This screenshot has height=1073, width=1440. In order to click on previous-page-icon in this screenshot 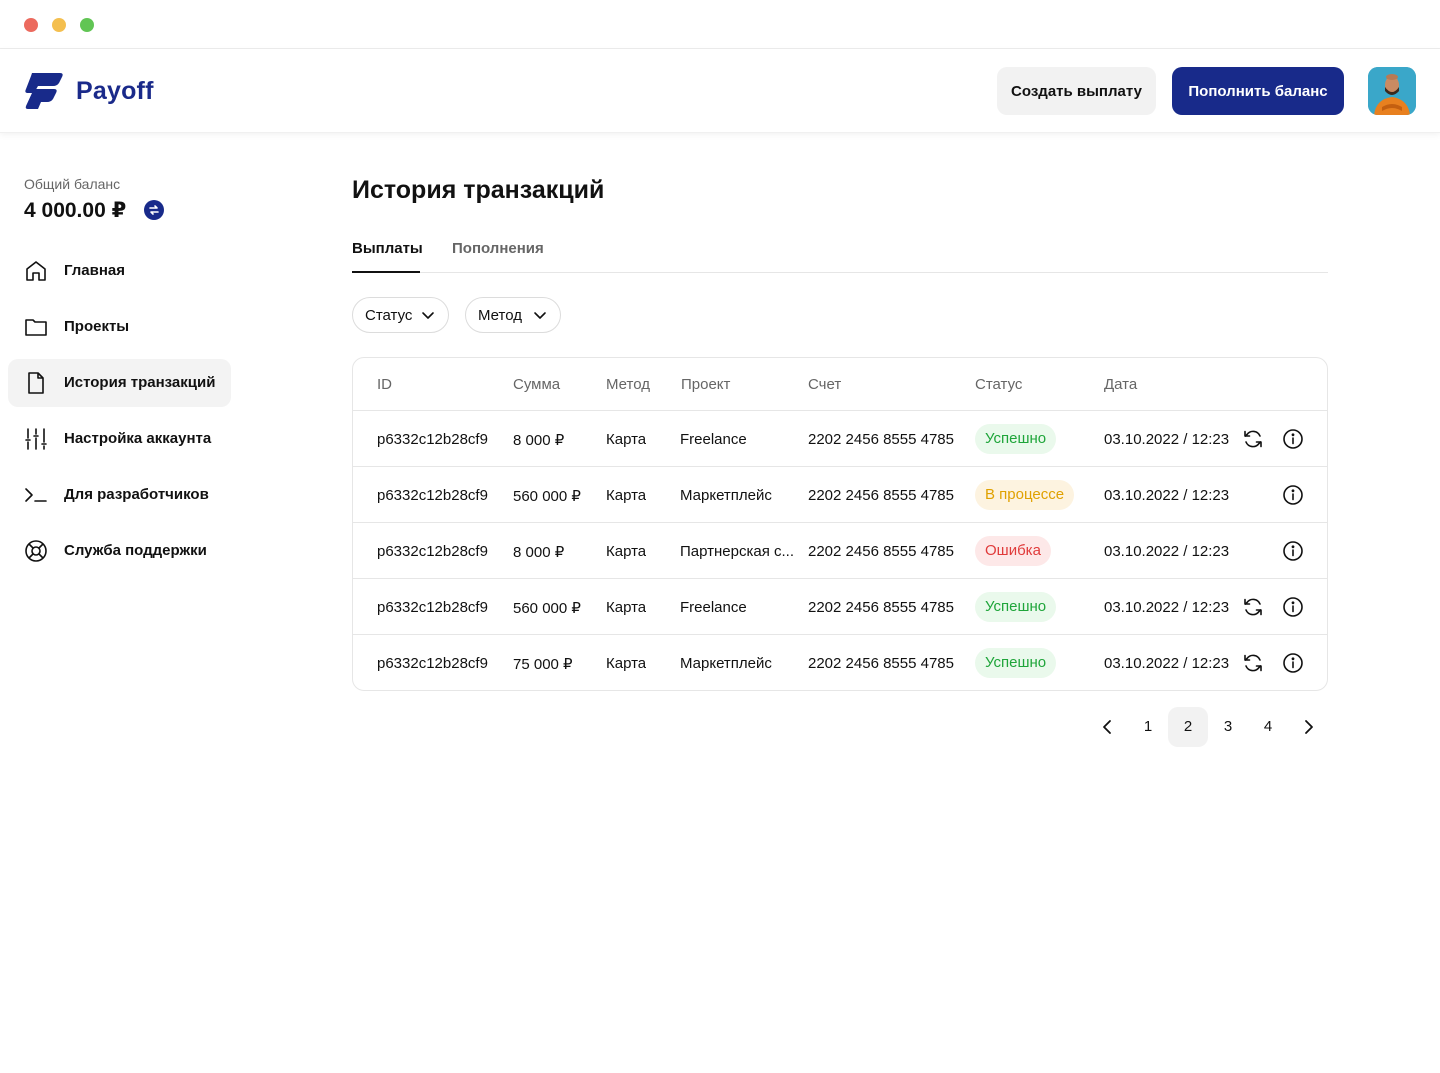, I will do `click(1108, 727)`.